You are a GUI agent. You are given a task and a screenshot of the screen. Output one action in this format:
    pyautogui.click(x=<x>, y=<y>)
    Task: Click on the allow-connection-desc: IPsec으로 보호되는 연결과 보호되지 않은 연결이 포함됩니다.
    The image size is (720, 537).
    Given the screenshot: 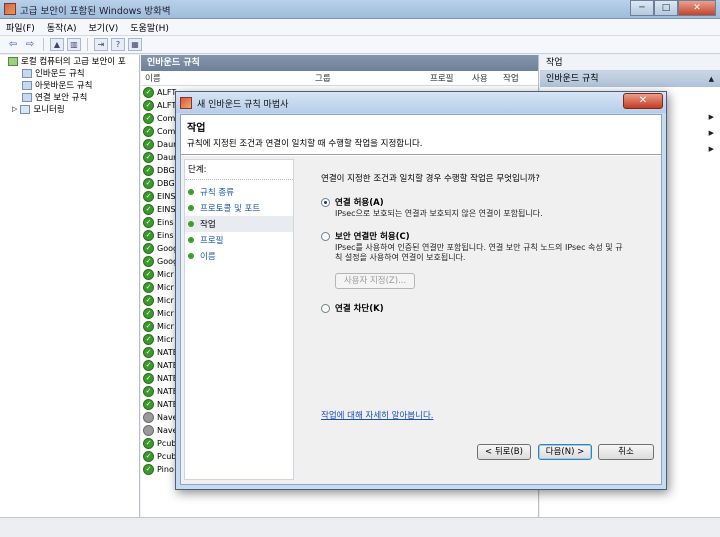 What is the action you would take?
    pyautogui.click(x=439, y=213)
    